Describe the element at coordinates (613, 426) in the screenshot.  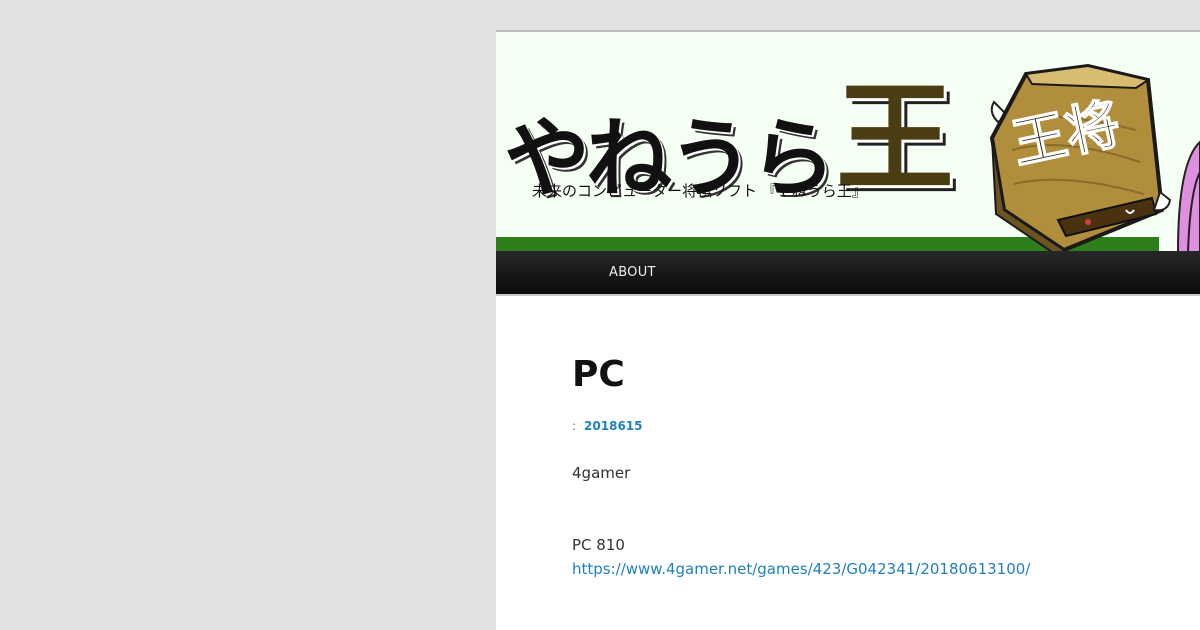
I see `post-date-link: 2018615` at that location.